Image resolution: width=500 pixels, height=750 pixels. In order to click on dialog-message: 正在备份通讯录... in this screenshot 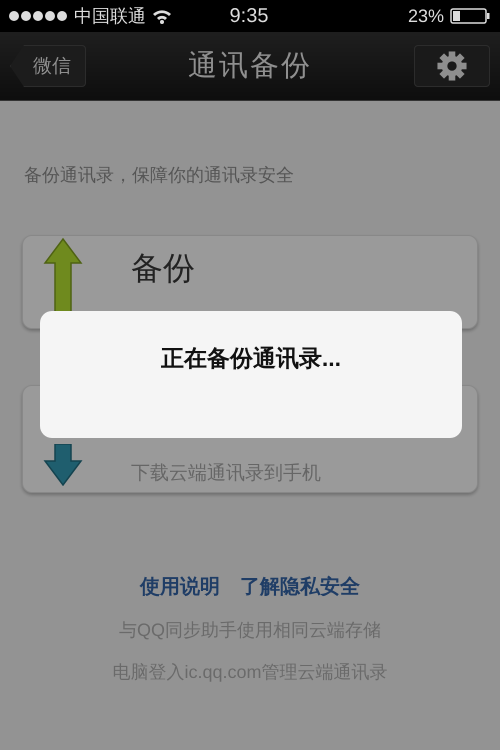, I will do `click(251, 358)`.